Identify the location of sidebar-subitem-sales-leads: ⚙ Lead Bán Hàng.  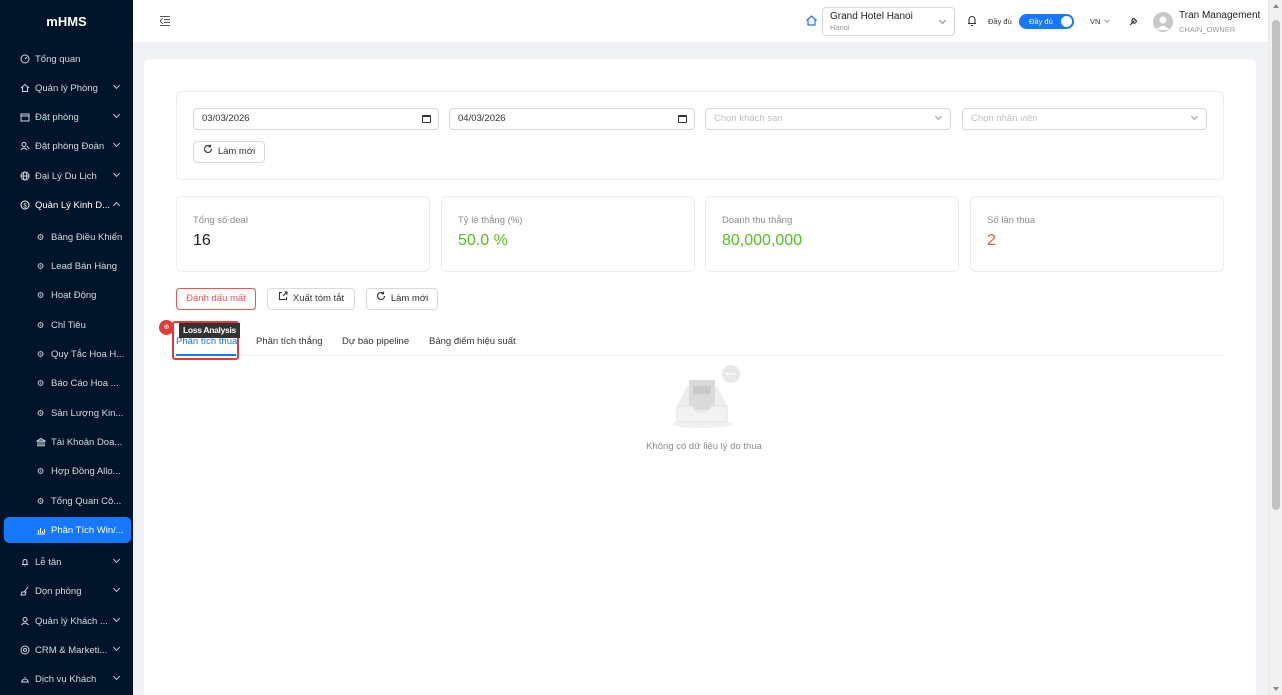
(66, 266).